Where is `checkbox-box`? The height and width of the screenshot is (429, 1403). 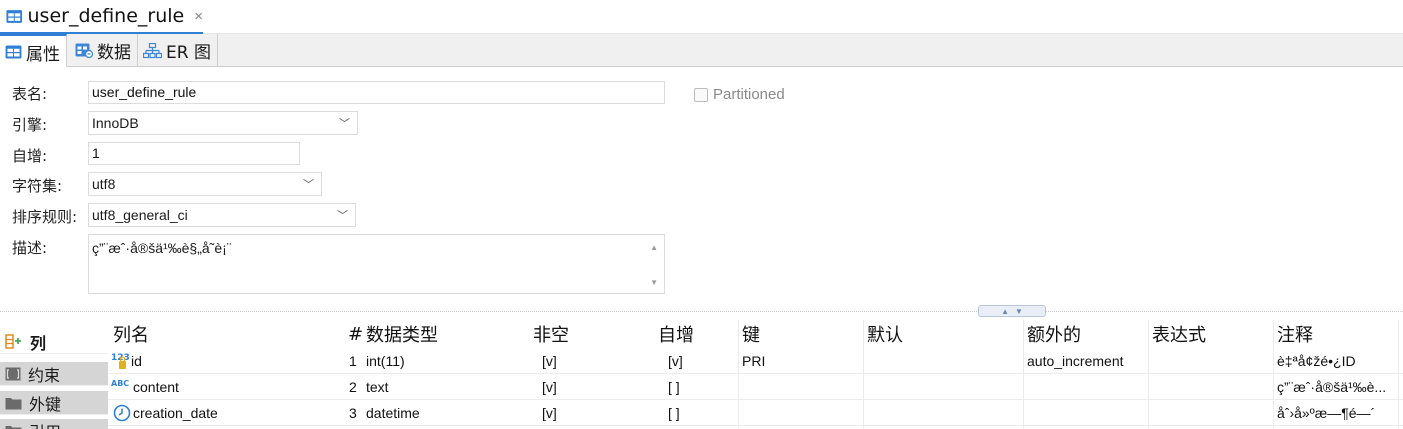
checkbox-box is located at coordinates (701, 94).